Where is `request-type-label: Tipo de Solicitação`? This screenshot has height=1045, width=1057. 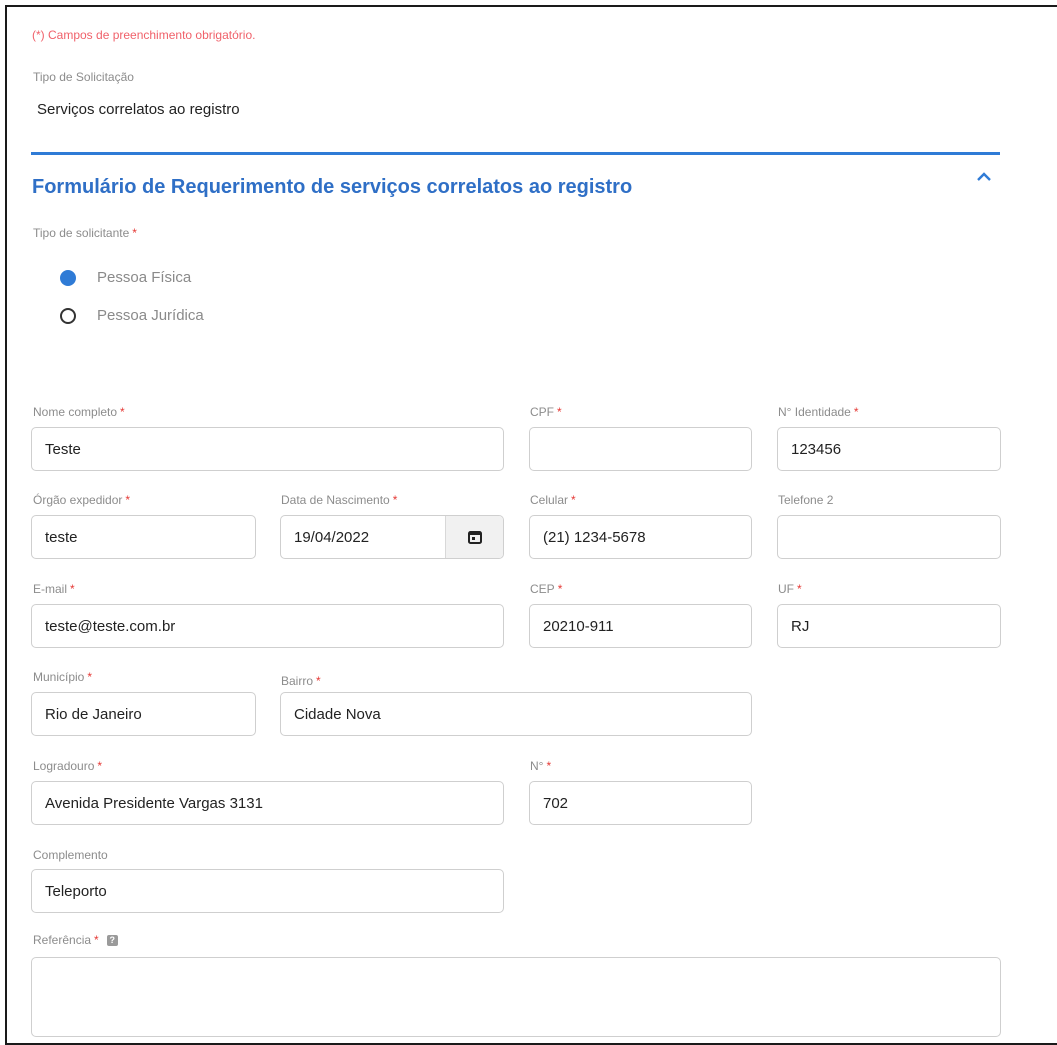
request-type-label: Tipo de Solicitação is located at coordinates (83, 77).